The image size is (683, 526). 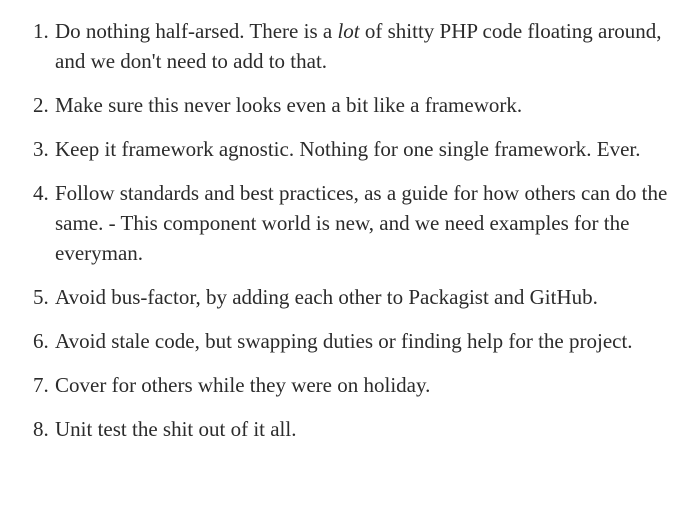 I want to click on list-item-number: 6., so click(x=41, y=341).